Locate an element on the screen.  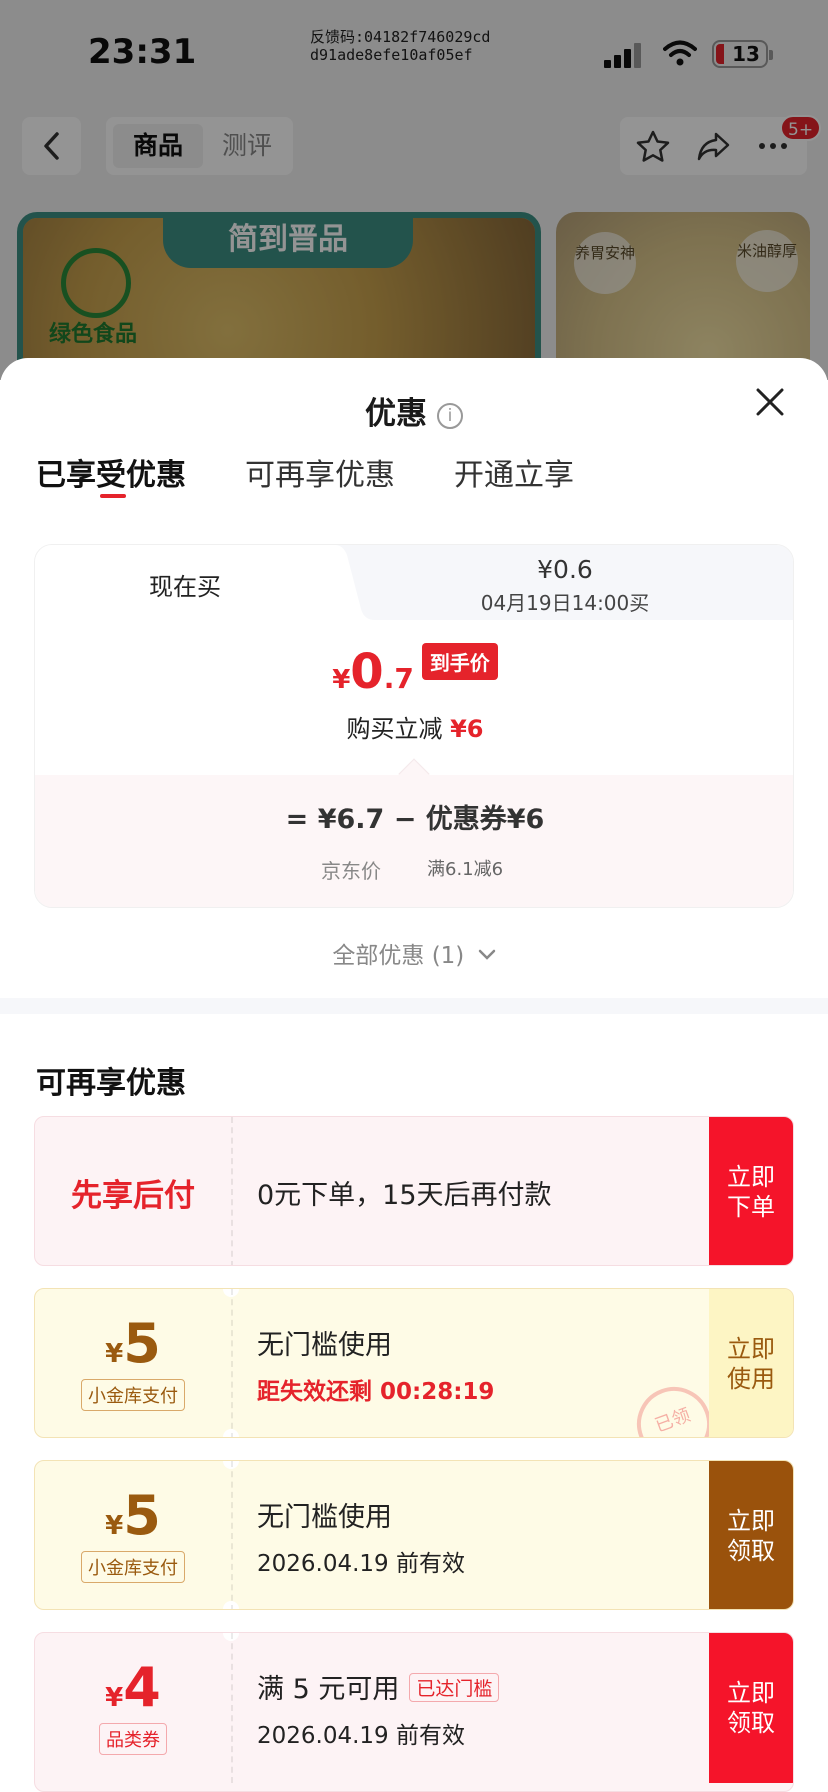
tab-more-offers: 可再享优惠 is located at coordinates (320, 472).